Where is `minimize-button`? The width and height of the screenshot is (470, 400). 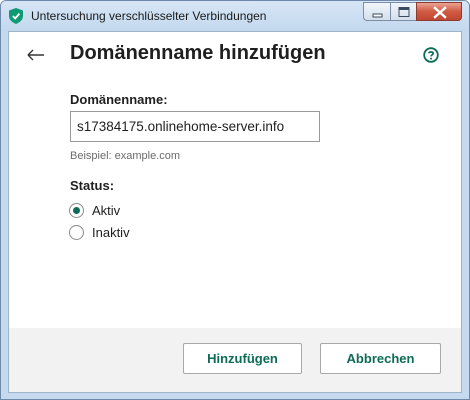 minimize-button is located at coordinates (376, 11).